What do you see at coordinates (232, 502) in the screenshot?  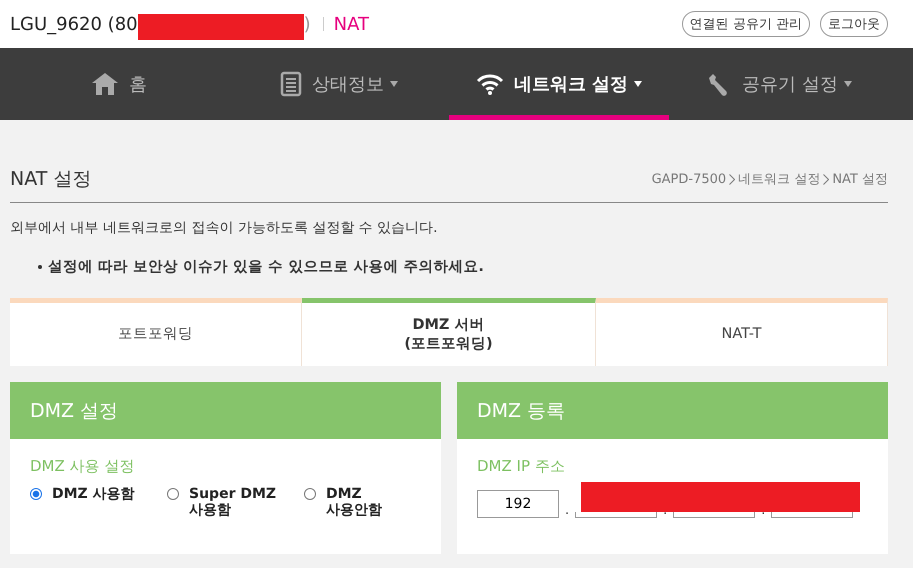 I see `radio-label: Super DMZ 사용함` at bounding box center [232, 502].